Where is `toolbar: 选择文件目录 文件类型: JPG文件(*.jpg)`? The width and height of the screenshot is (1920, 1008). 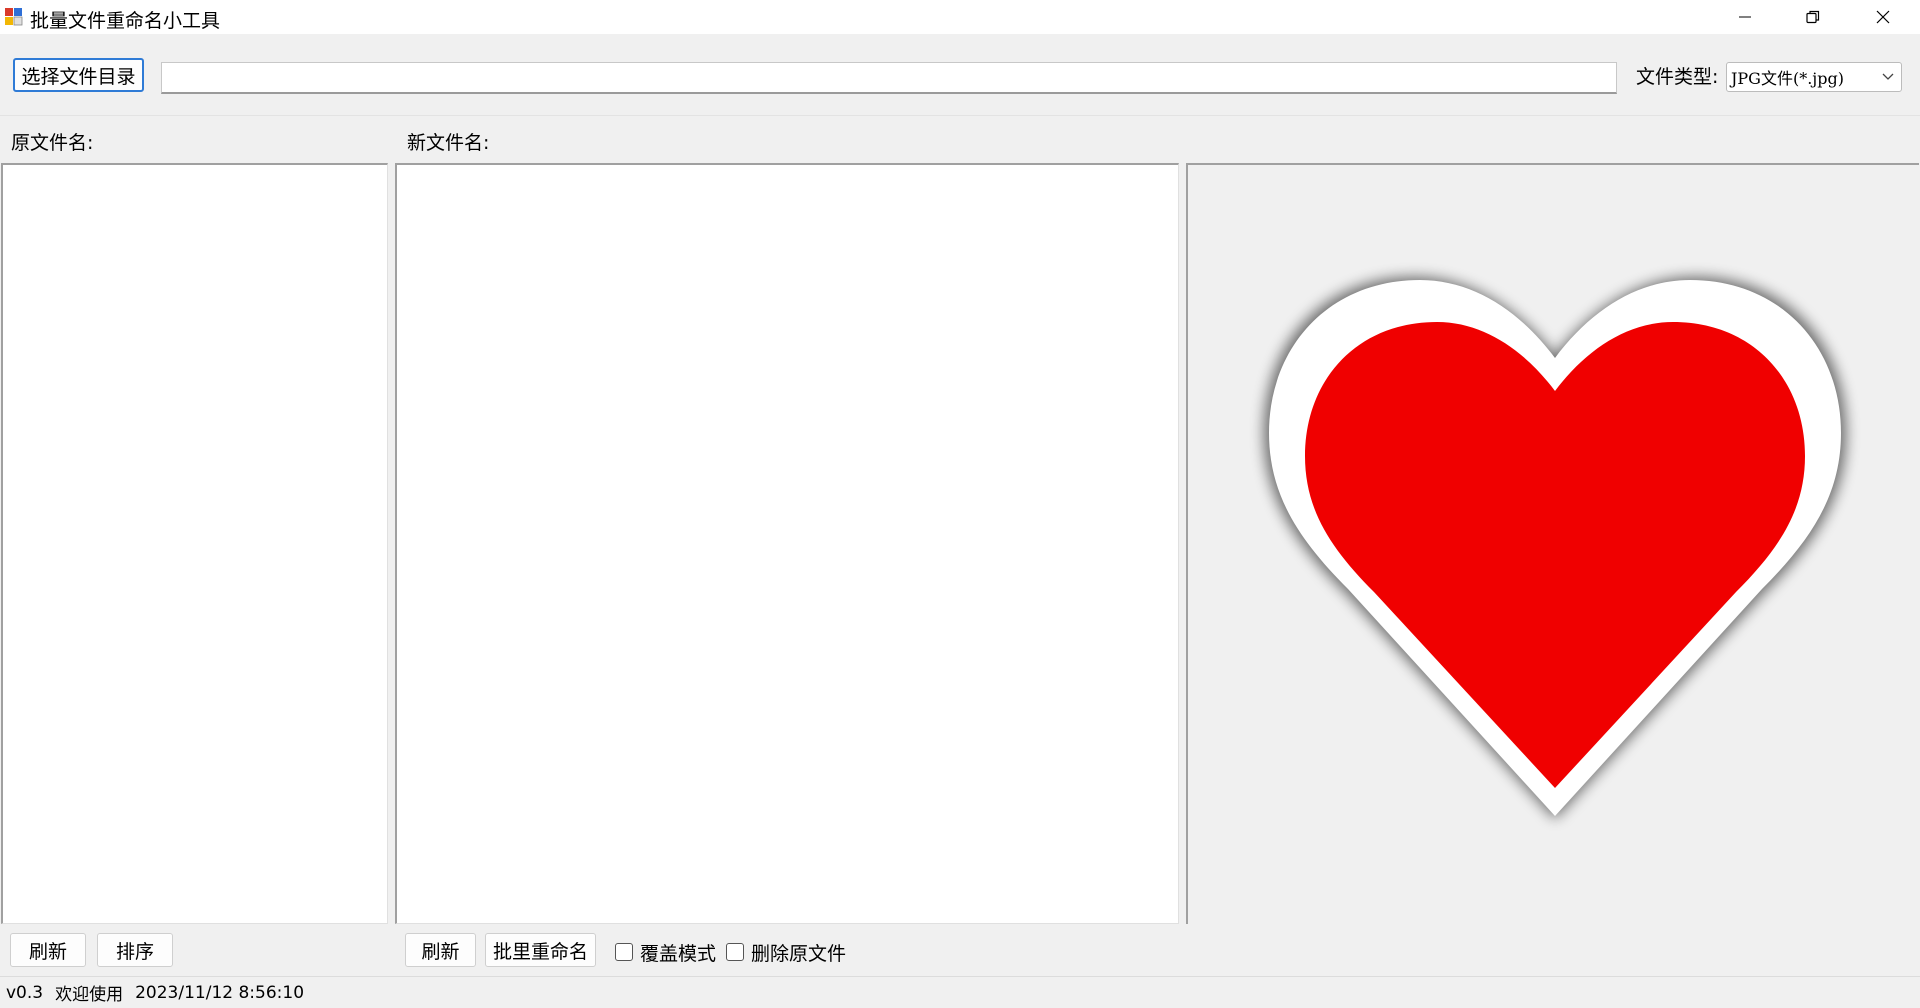 toolbar: 选择文件目录 文件类型: JPG文件(*.jpg) is located at coordinates (960, 75).